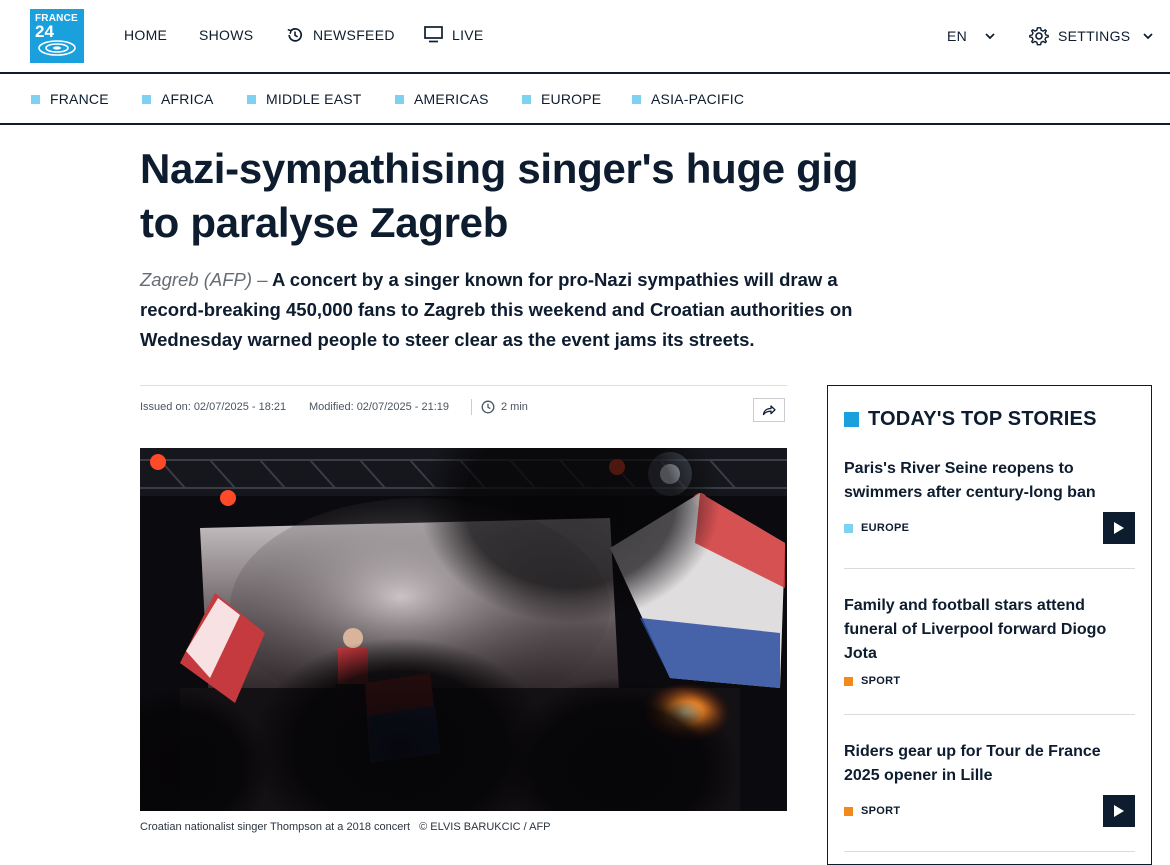 The width and height of the screenshot is (1170, 865). I want to click on nav-shows-label: SHOWS, so click(226, 35).